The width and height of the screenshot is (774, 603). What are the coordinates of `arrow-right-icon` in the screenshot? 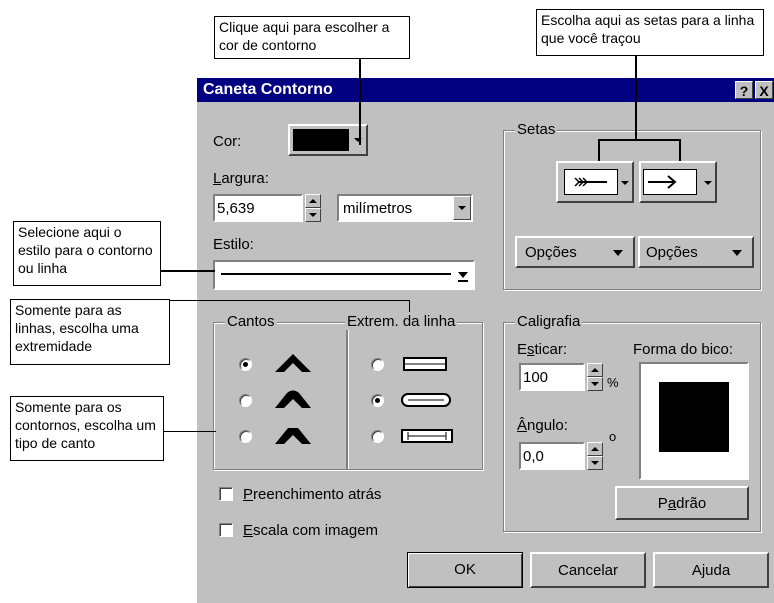 It's located at (662, 182).